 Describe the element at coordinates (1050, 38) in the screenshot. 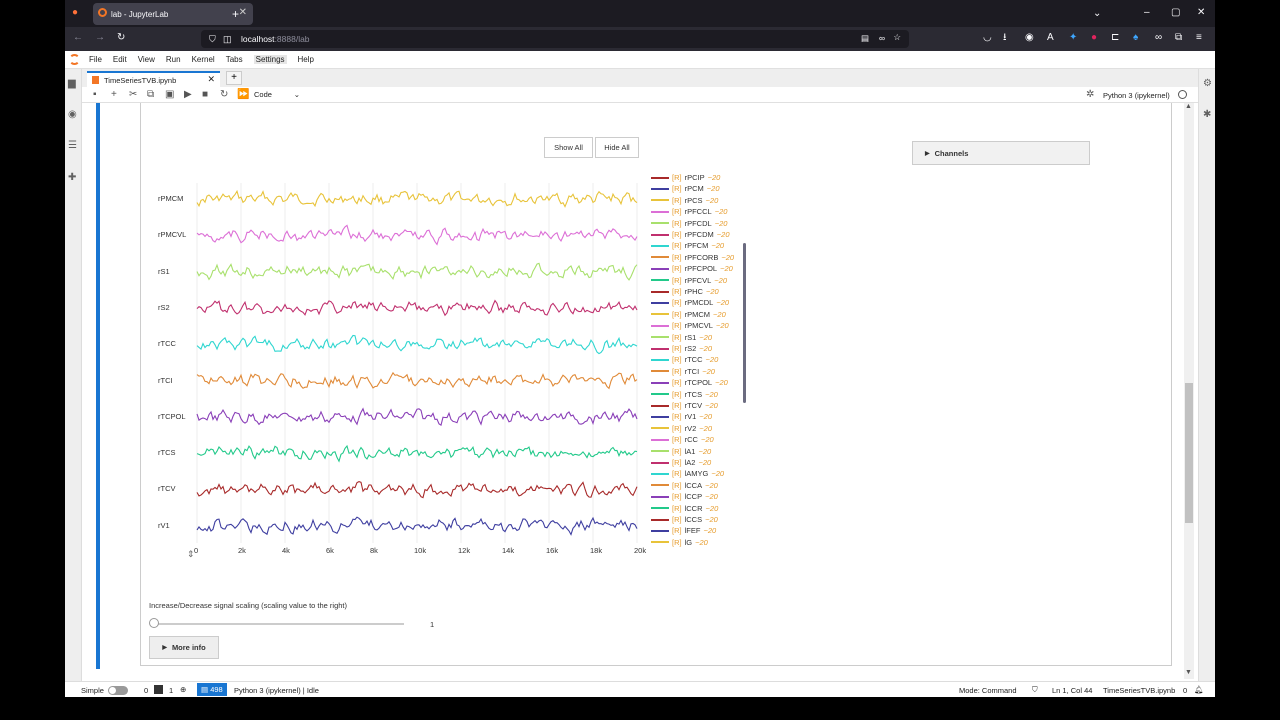

I see `extension-icon: A` at that location.